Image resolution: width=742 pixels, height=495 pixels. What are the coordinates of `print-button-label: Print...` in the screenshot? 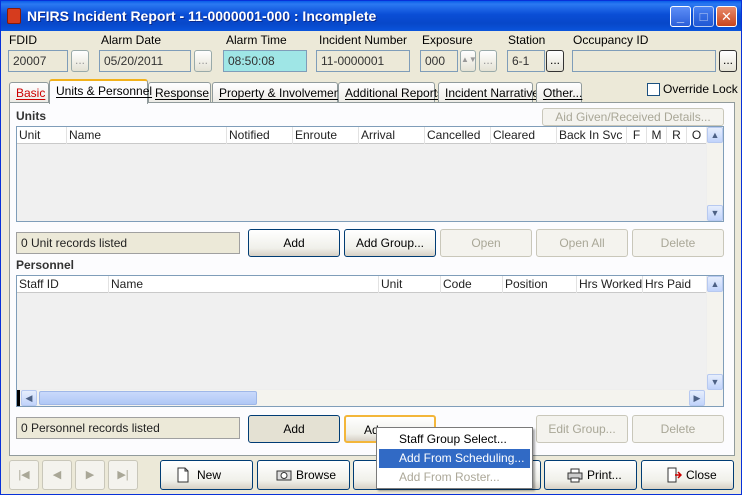 It's located at (604, 475).